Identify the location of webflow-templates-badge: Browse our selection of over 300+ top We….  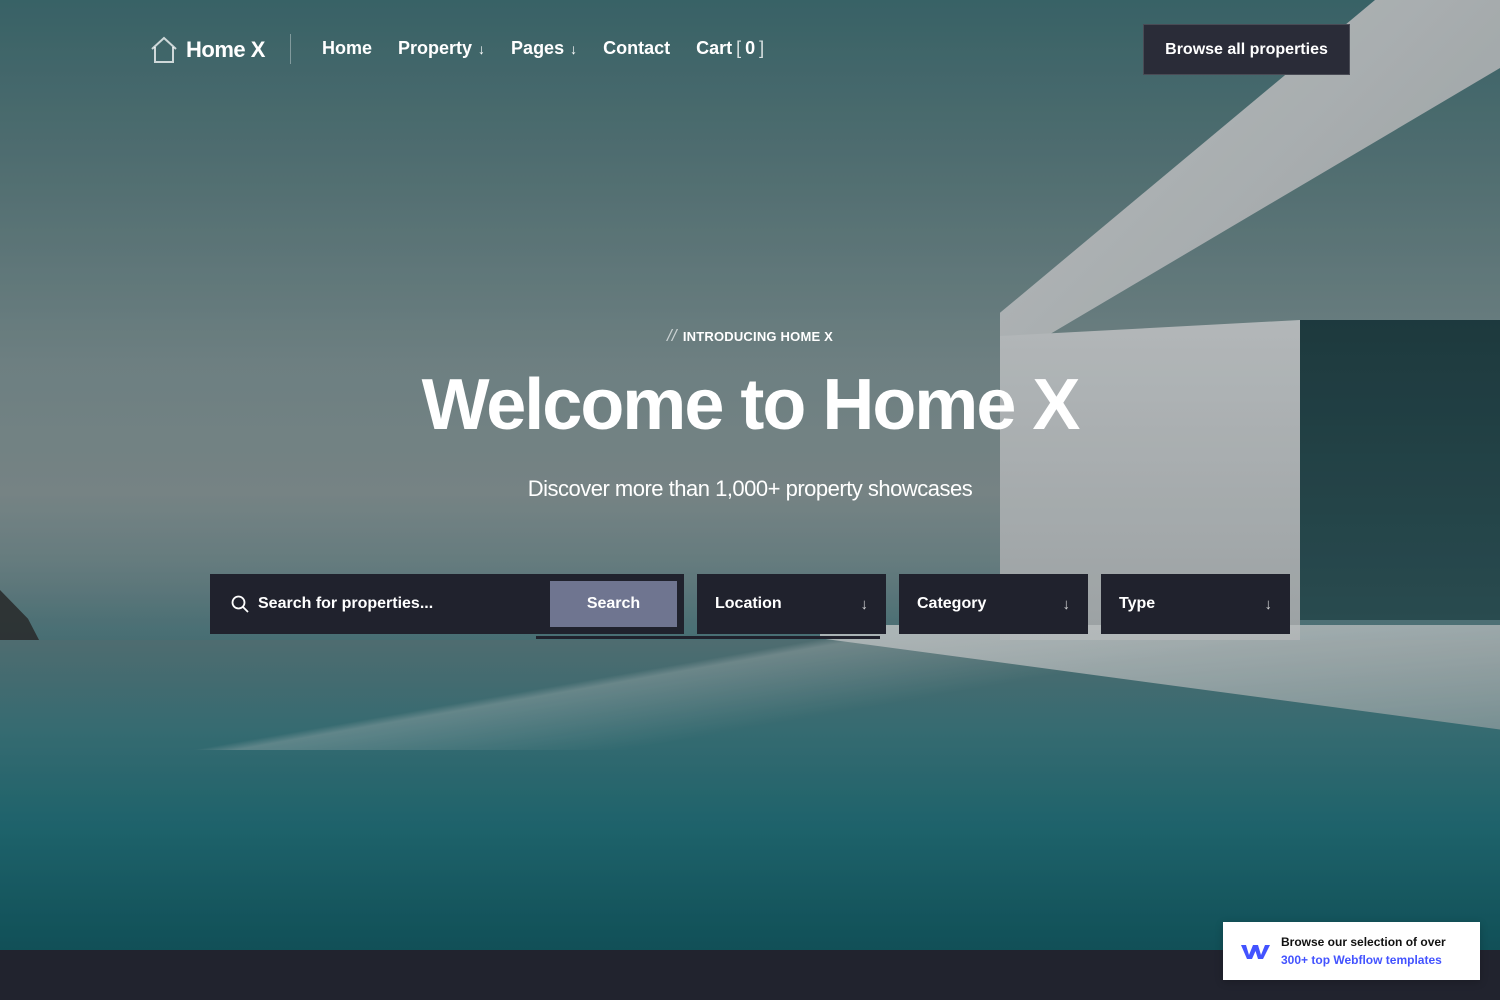
(1351, 951).